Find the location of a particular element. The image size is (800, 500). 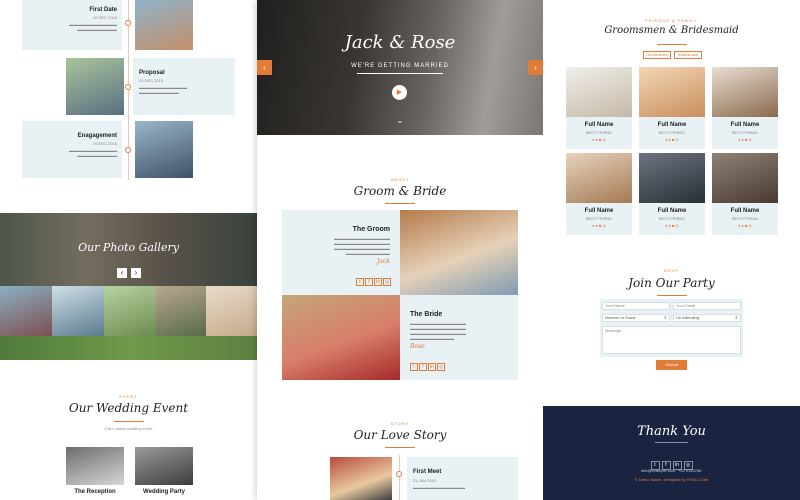

story-title: Our Love Story is located at coordinates (400, 435).